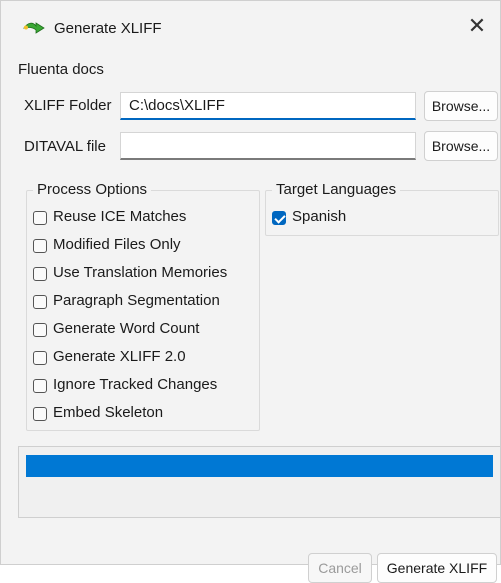 The image size is (501, 583). Describe the element at coordinates (108, 412) in the screenshot. I see `process-option-label: Embed Skeleton` at that location.